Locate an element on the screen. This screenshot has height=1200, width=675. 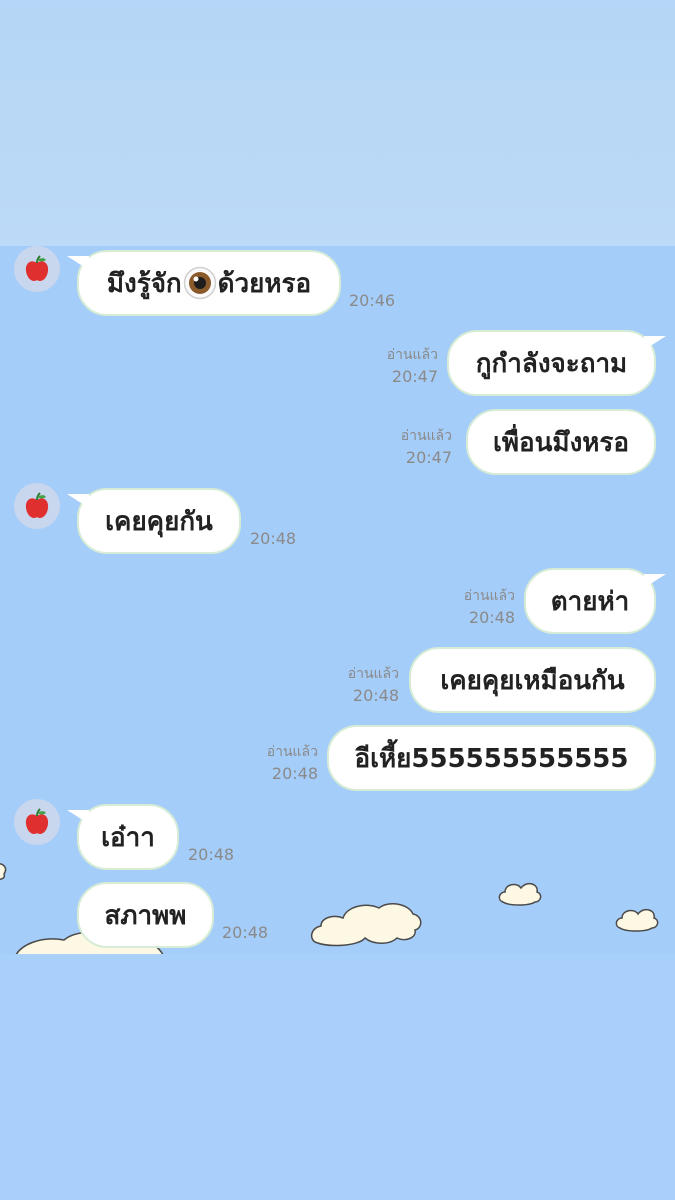
message-text: อีเหี้ย555555555555 is located at coordinates (491, 758).